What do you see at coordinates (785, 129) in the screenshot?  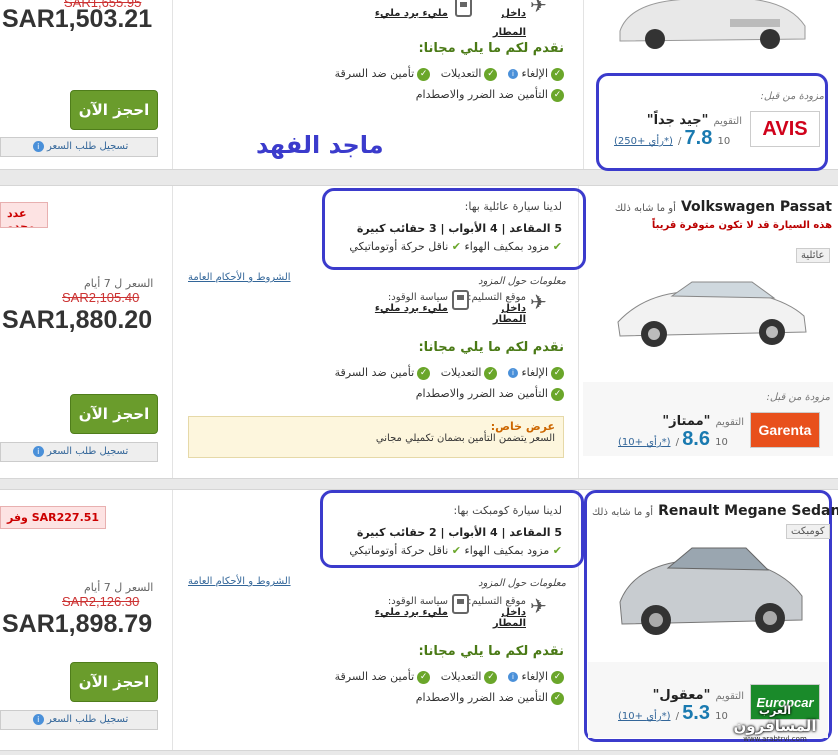 I see `supplier-logo-avis: AVIS` at bounding box center [785, 129].